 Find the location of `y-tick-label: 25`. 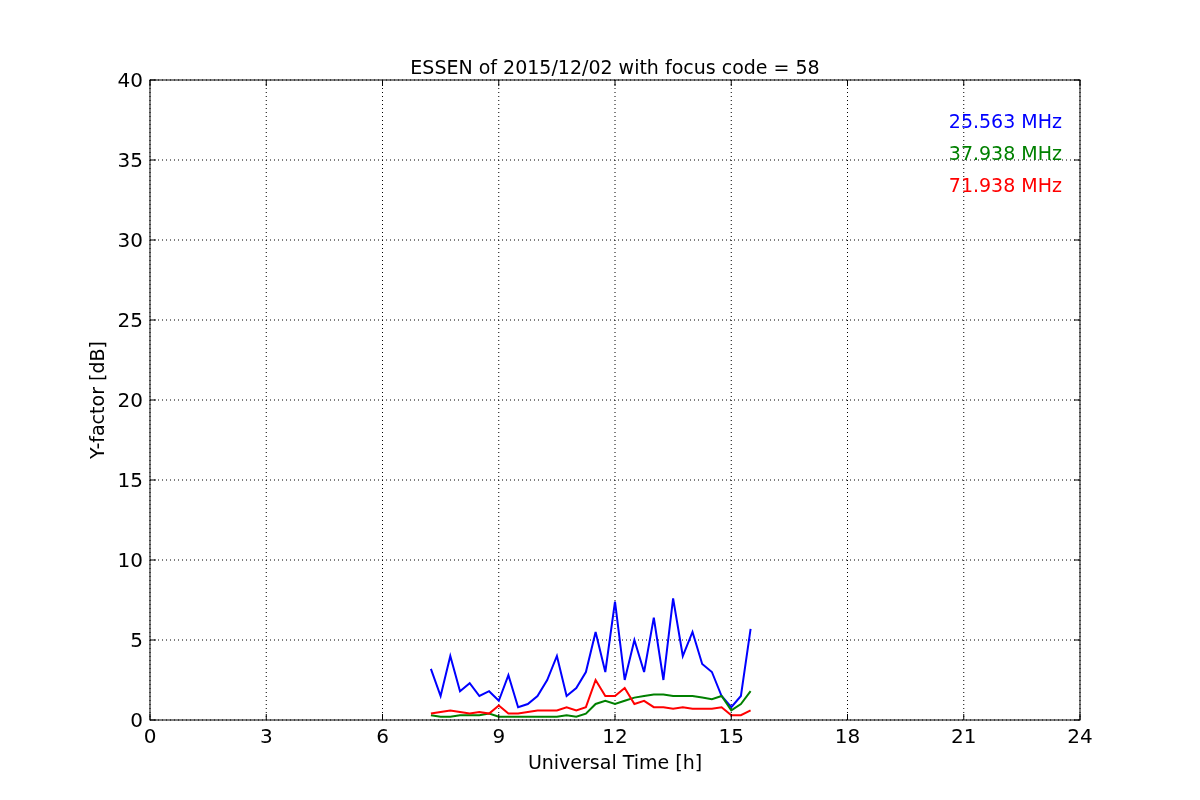

y-tick-label: 25 is located at coordinates (130, 320).